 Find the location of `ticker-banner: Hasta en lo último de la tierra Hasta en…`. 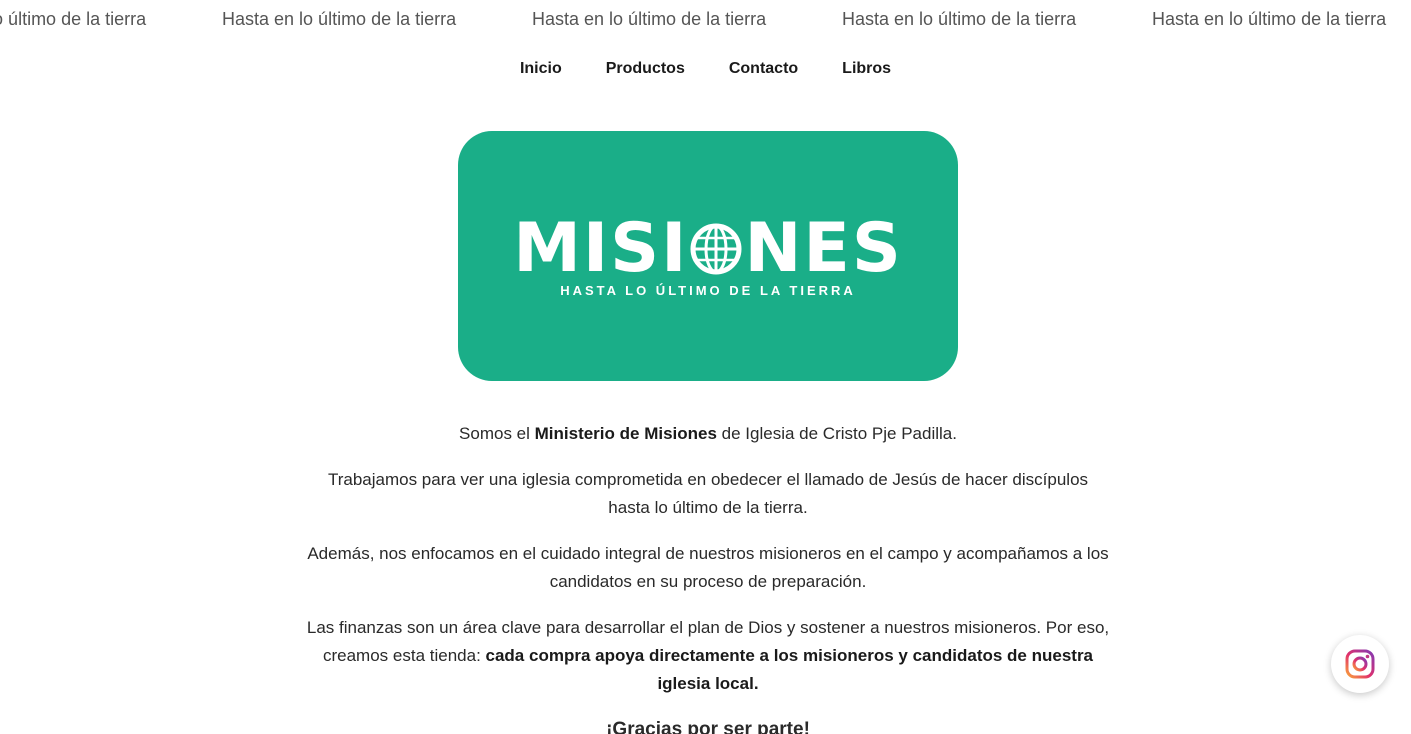

ticker-banner: Hasta en lo último de la tierra Hasta en… is located at coordinates (705, 20).